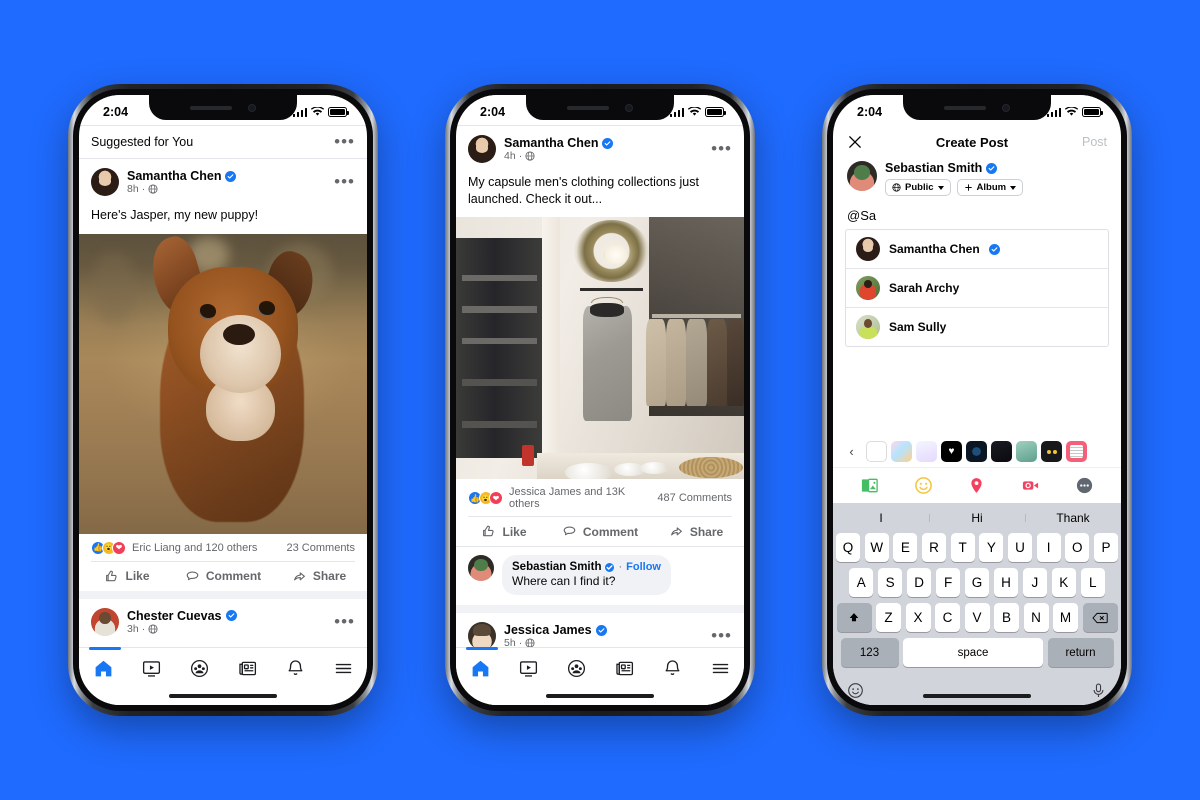 This screenshot has width=1200, height=800. I want to click on follow-link: Follow, so click(643, 567).